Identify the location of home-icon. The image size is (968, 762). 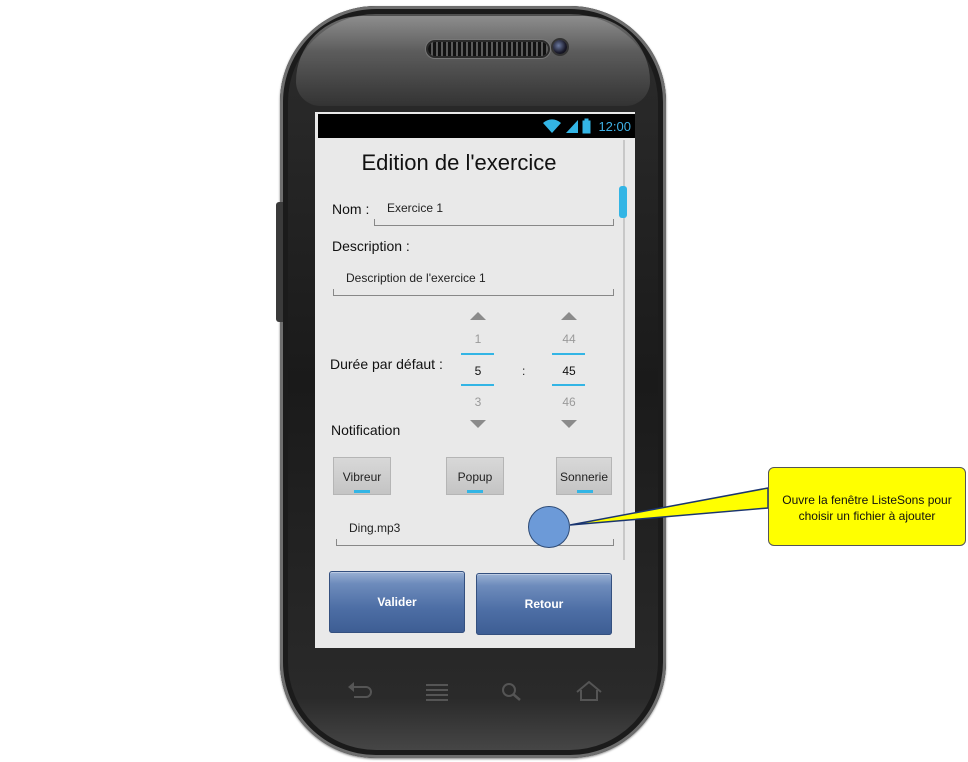
(589, 691).